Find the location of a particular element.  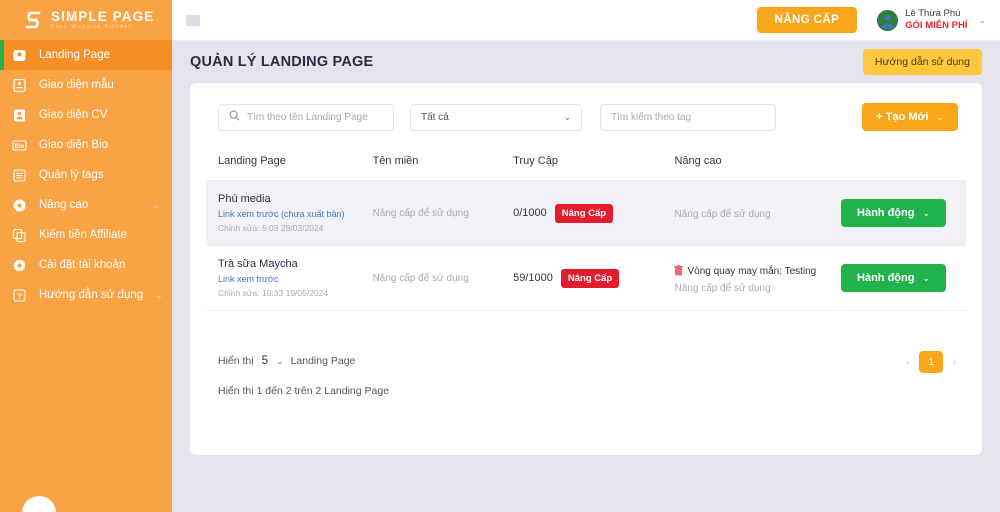

sidebar-item-label: Kiếm tiền Affiliate is located at coordinates (83, 235).